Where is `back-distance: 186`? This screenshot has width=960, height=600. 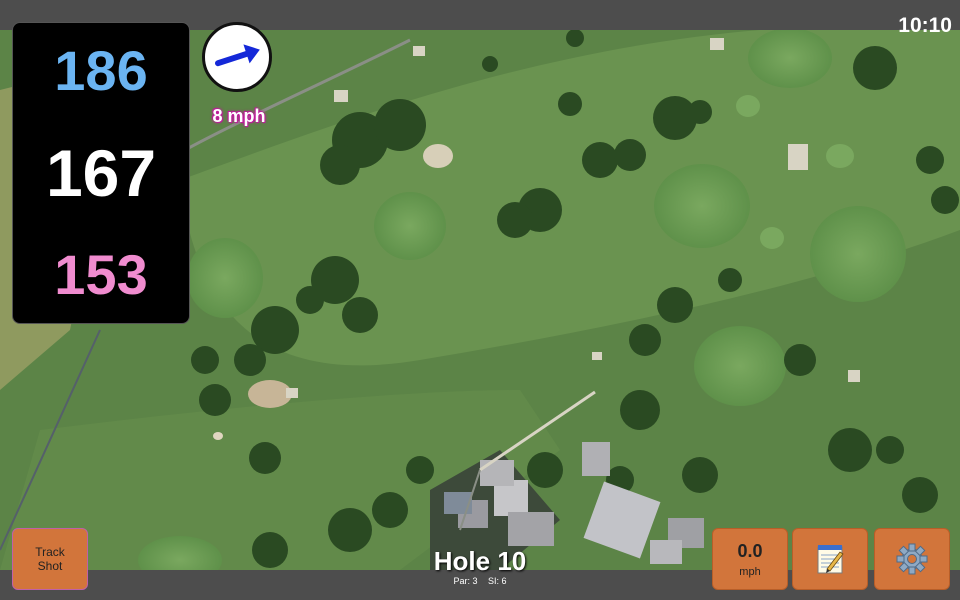 back-distance: 186 is located at coordinates (101, 71).